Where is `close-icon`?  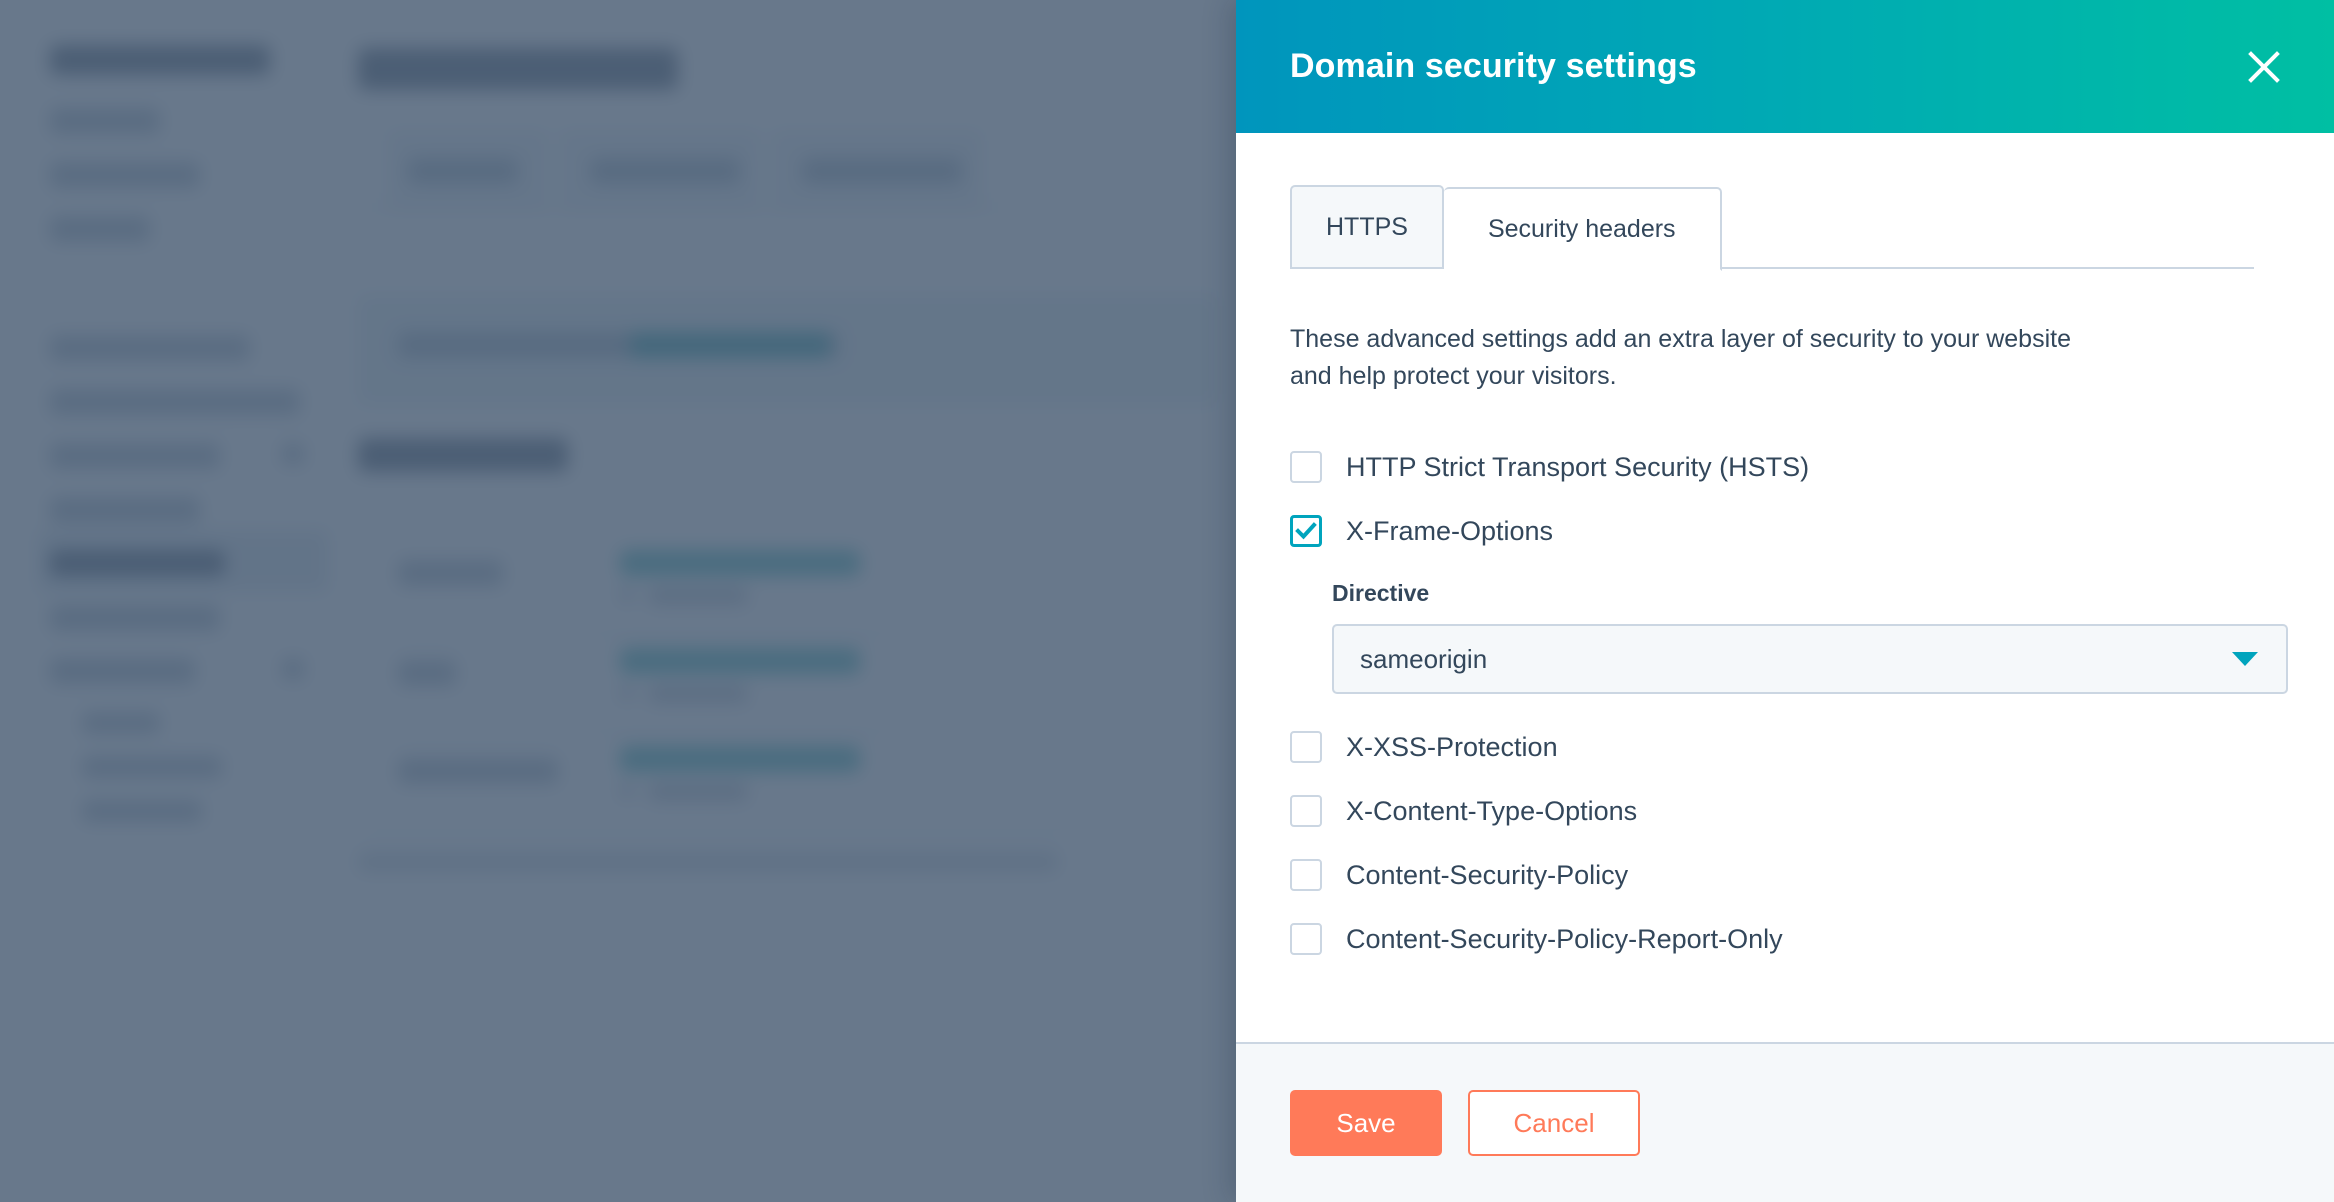
close-icon is located at coordinates (2264, 67).